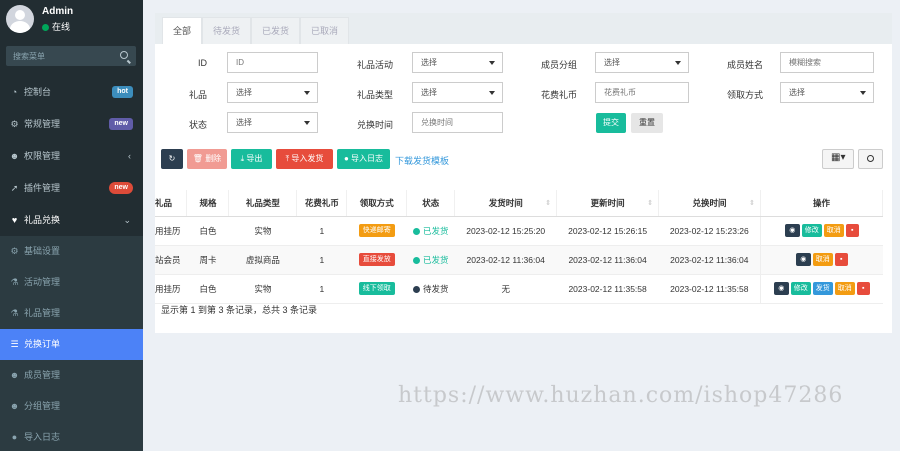 Image resolution: width=900 pixels, height=451 pixels. I want to click on eye-icon: ◉, so click(781, 288).